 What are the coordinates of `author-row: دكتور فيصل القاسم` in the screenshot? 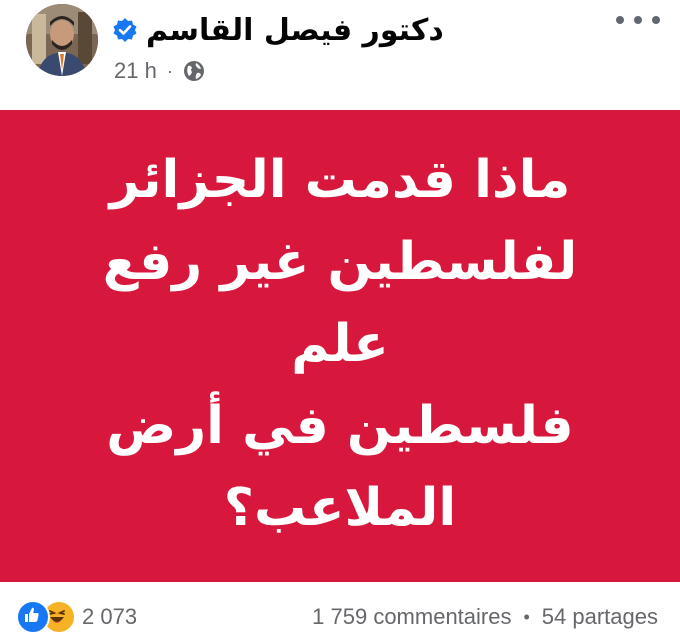 It's located at (278, 30).